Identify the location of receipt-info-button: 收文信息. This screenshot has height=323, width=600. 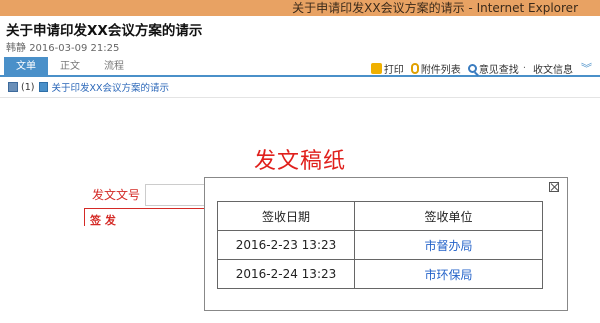
(553, 68).